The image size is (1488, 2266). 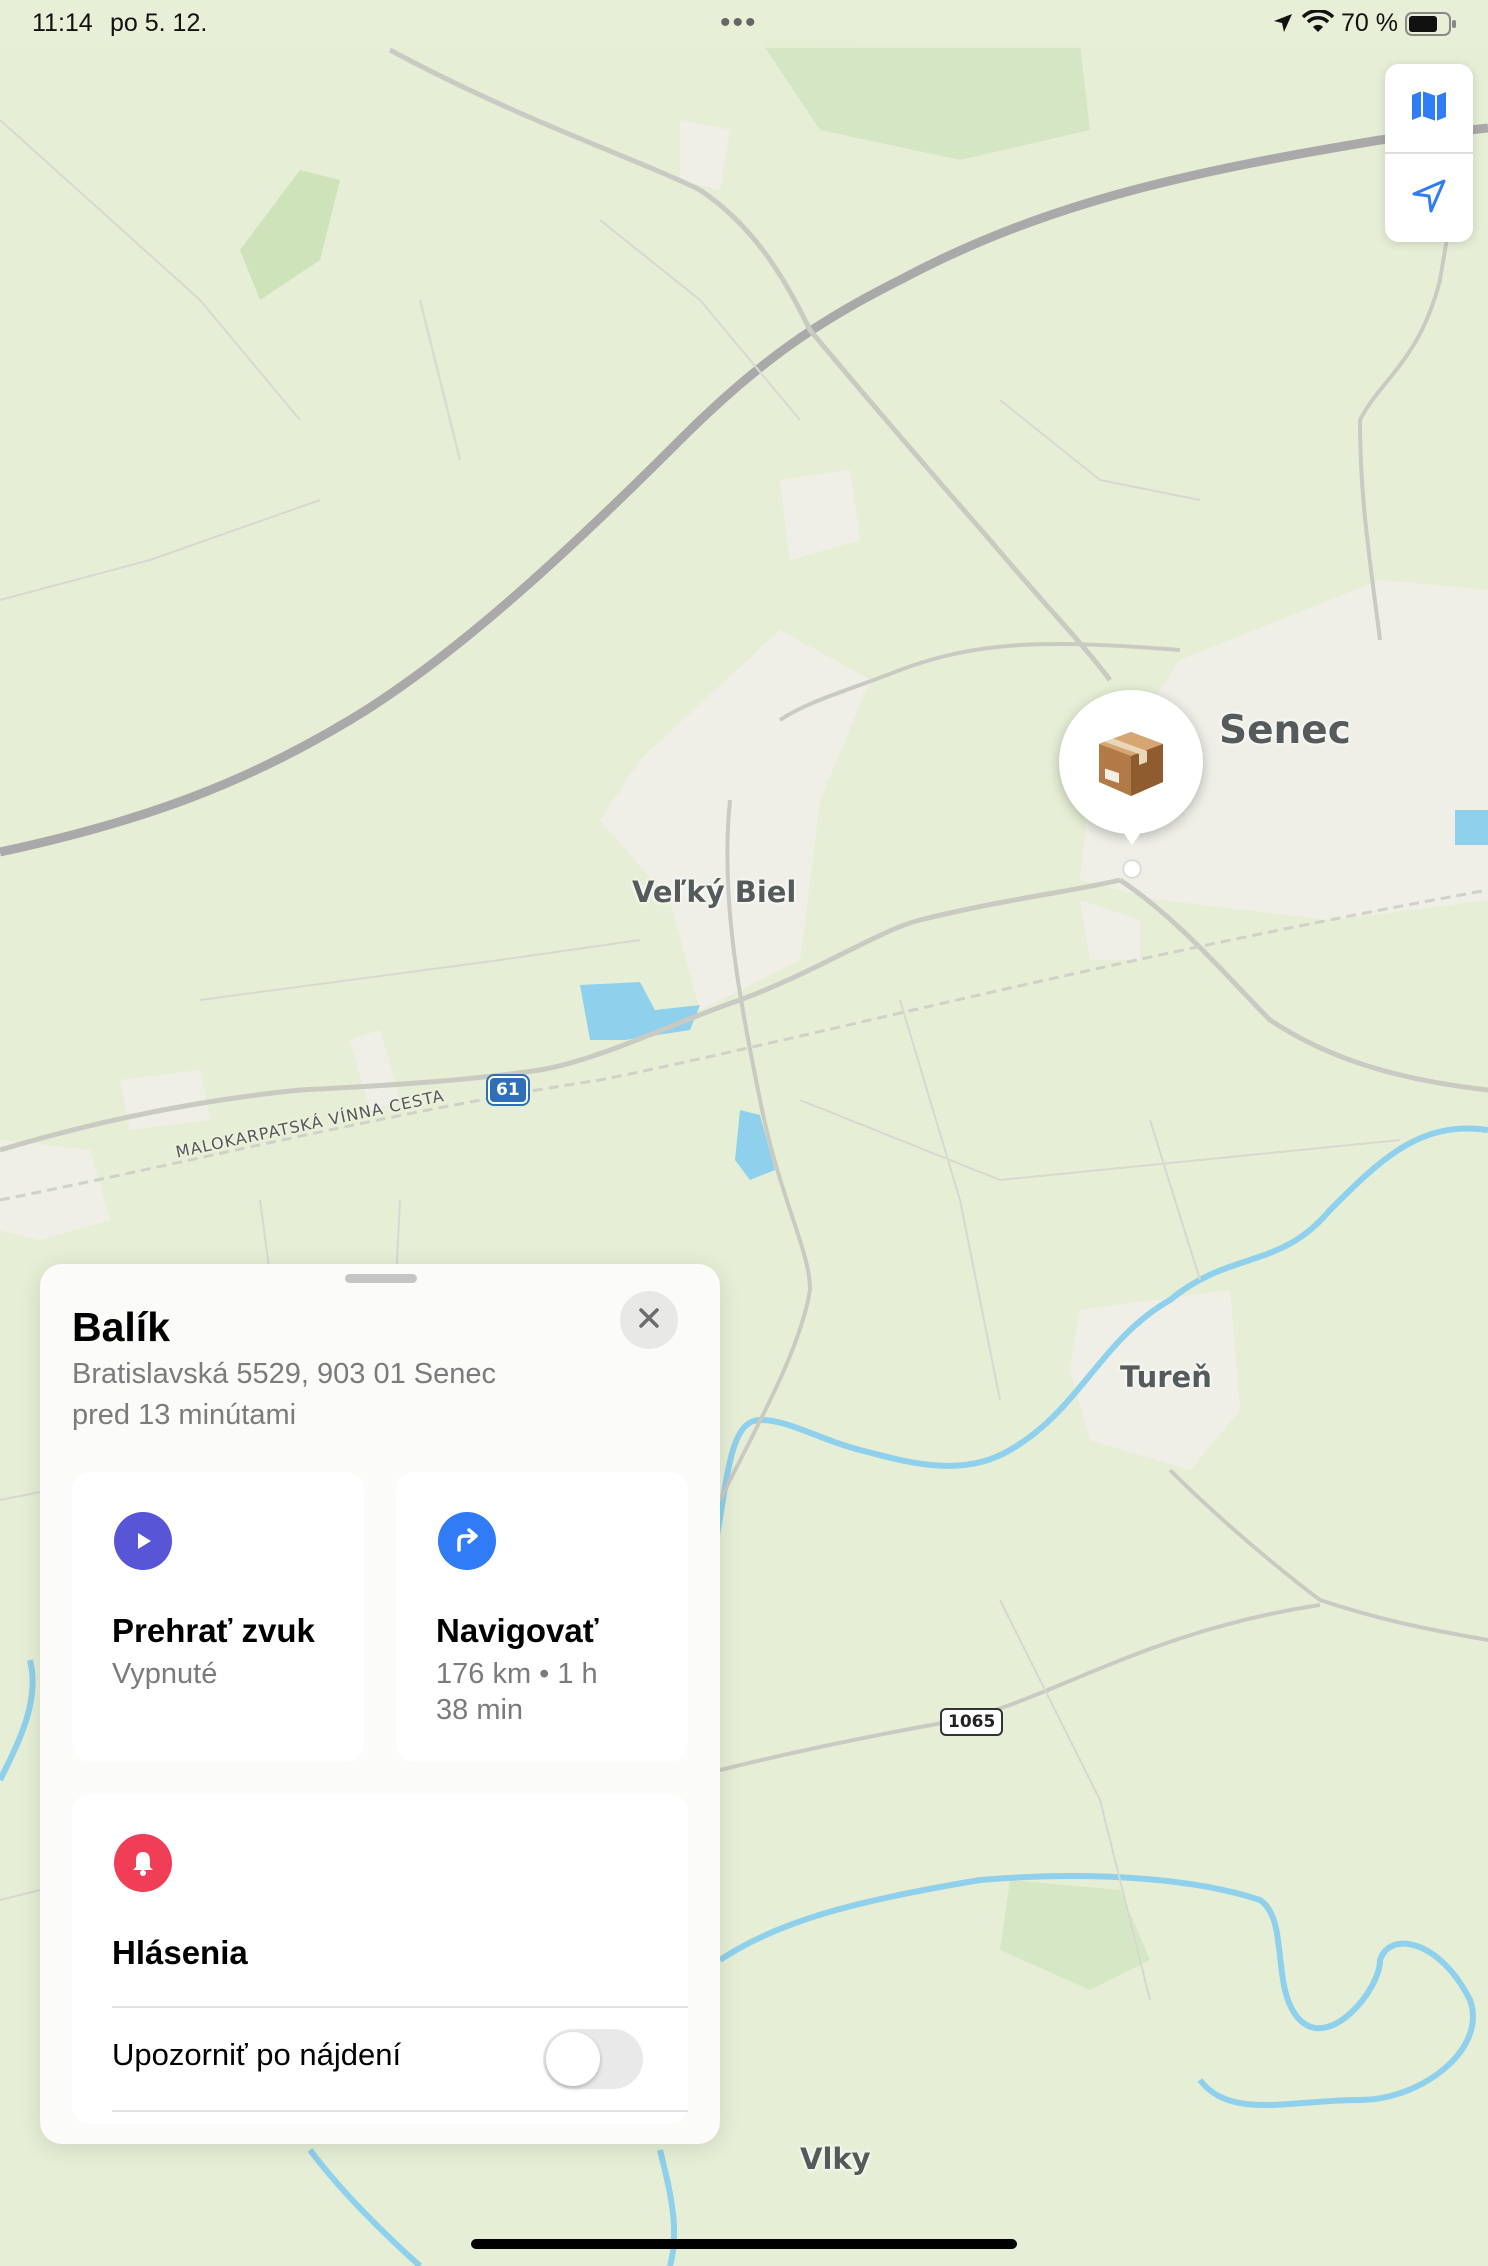 I want to click on navigate-distance: 176 km • 1 h, so click(x=517, y=1674).